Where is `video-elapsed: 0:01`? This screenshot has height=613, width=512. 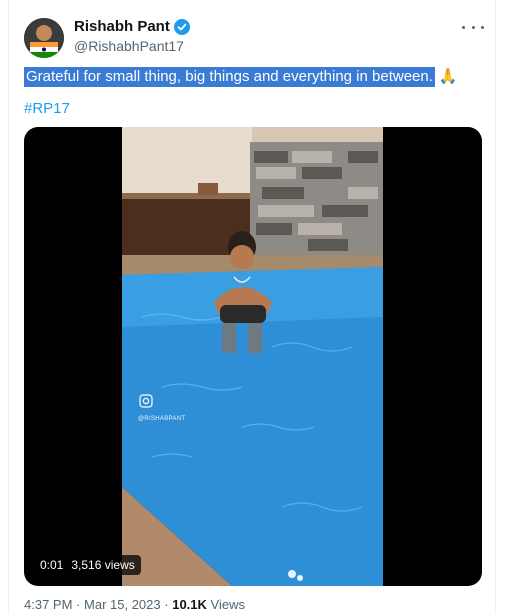 video-elapsed: 0:01 is located at coordinates (52, 565).